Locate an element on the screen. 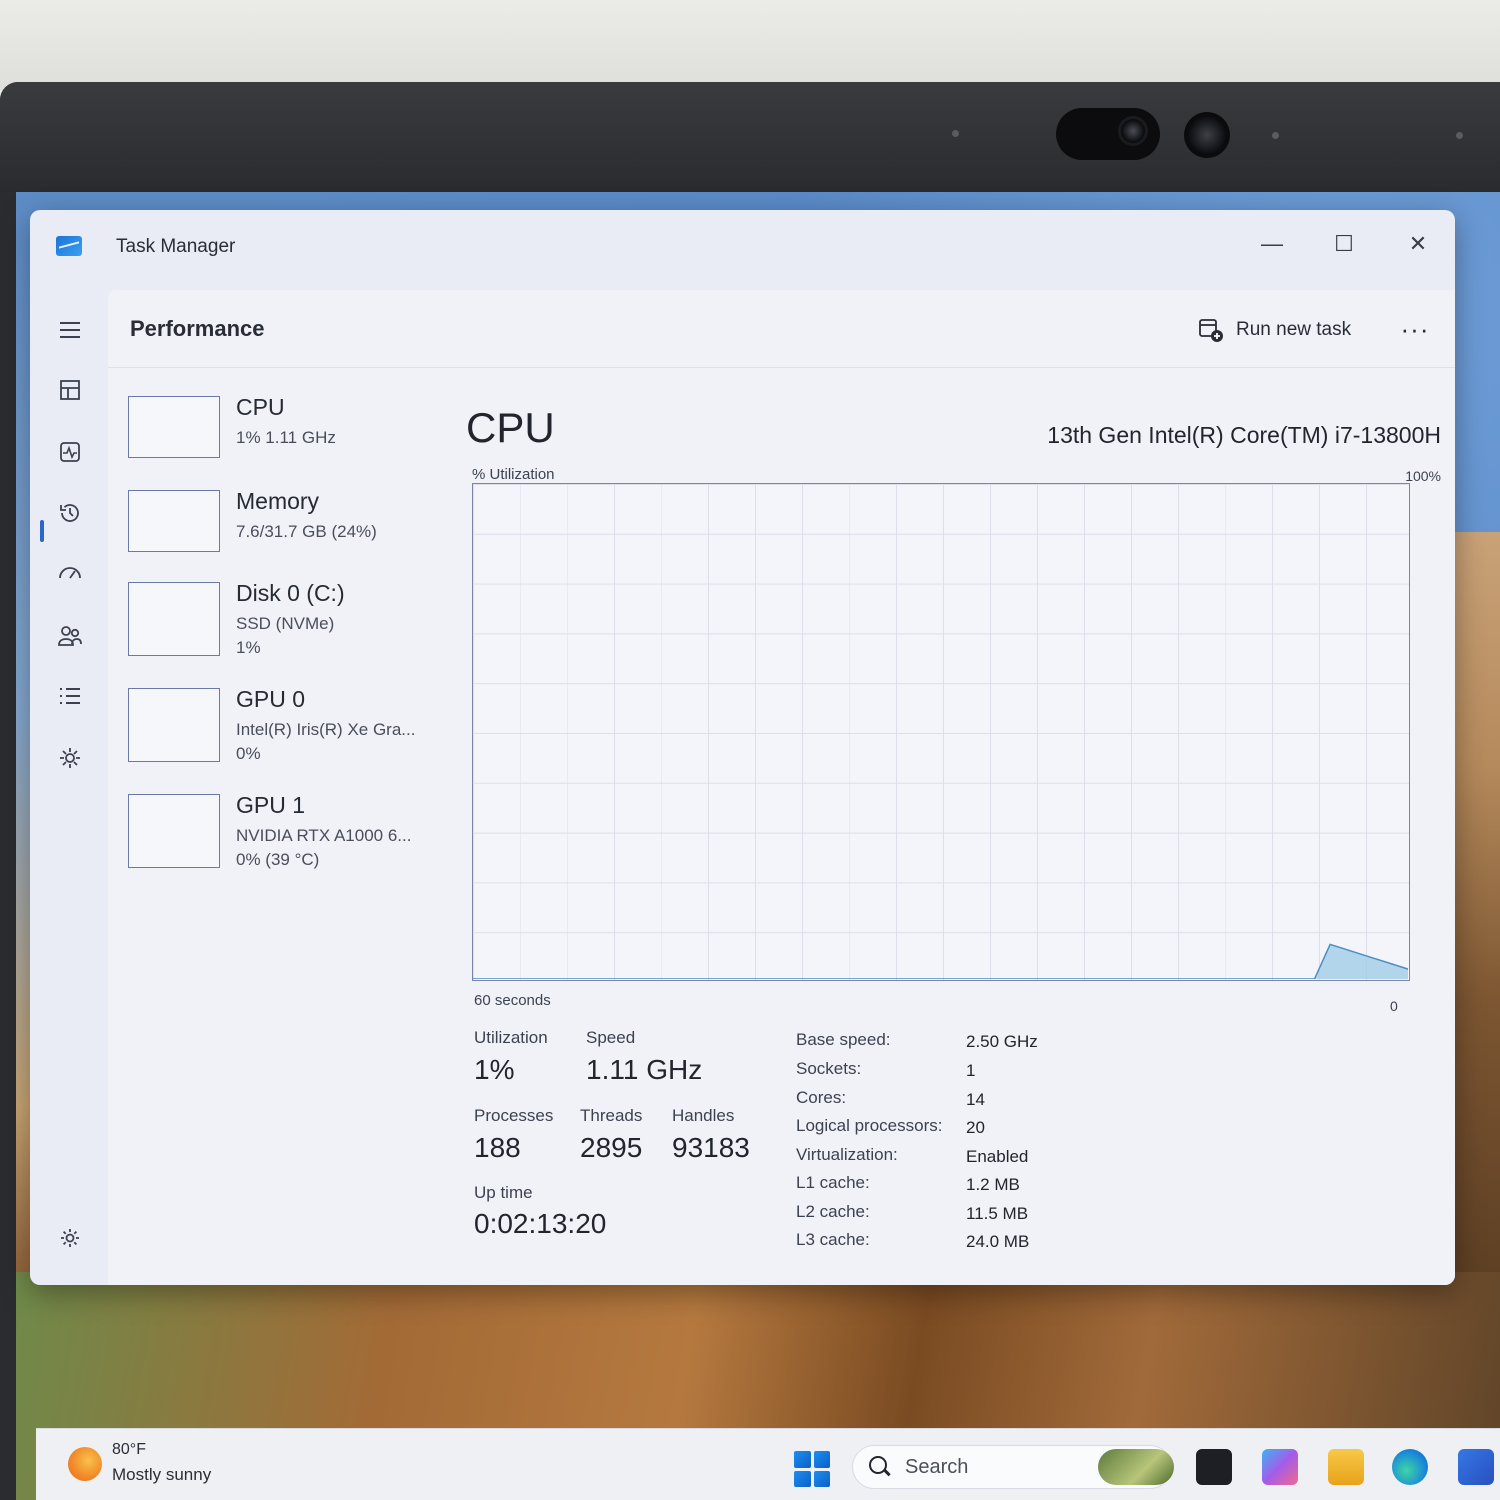 This screenshot has width=1500, height=1500. weather-description: Mostly sunny is located at coordinates (161, 1475).